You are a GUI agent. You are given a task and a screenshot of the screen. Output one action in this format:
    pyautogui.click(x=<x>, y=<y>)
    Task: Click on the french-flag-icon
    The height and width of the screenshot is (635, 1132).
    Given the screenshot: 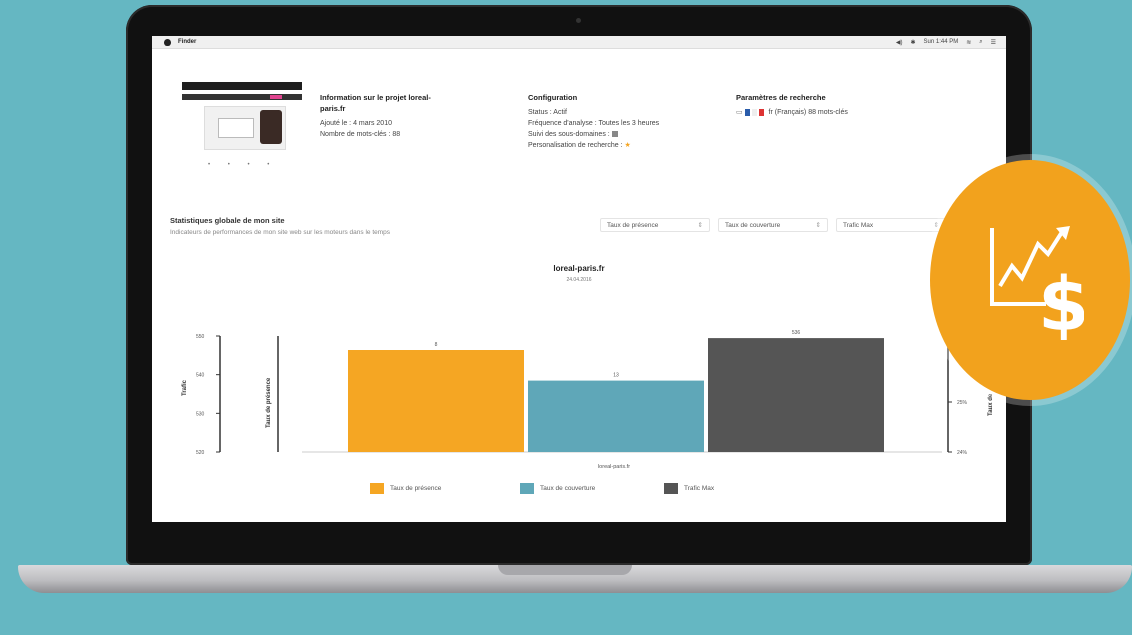 What is the action you would take?
    pyautogui.click(x=754, y=112)
    